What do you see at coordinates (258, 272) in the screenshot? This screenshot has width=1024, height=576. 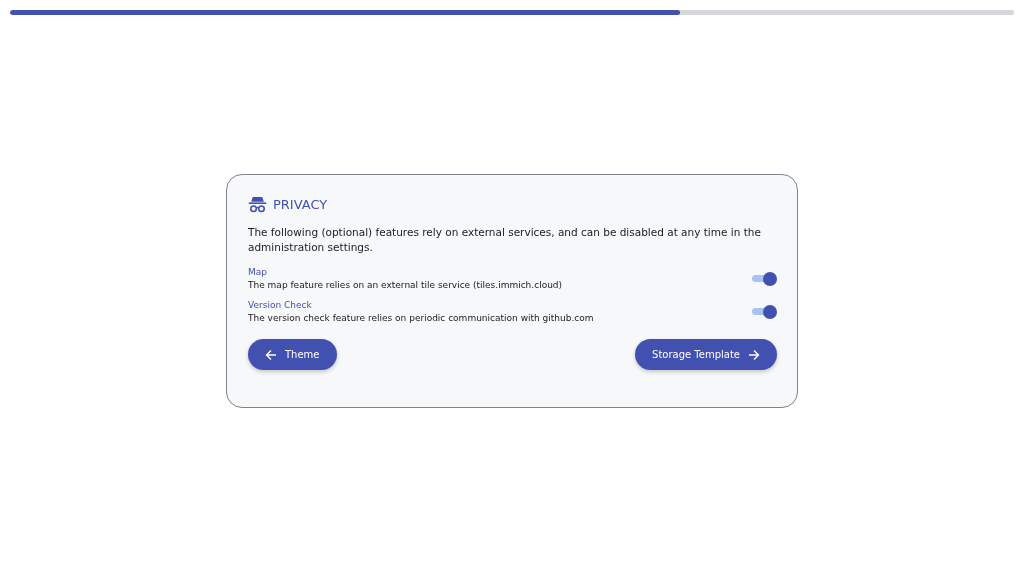 I see `setting-label: Map` at bounding box center [258, 272].